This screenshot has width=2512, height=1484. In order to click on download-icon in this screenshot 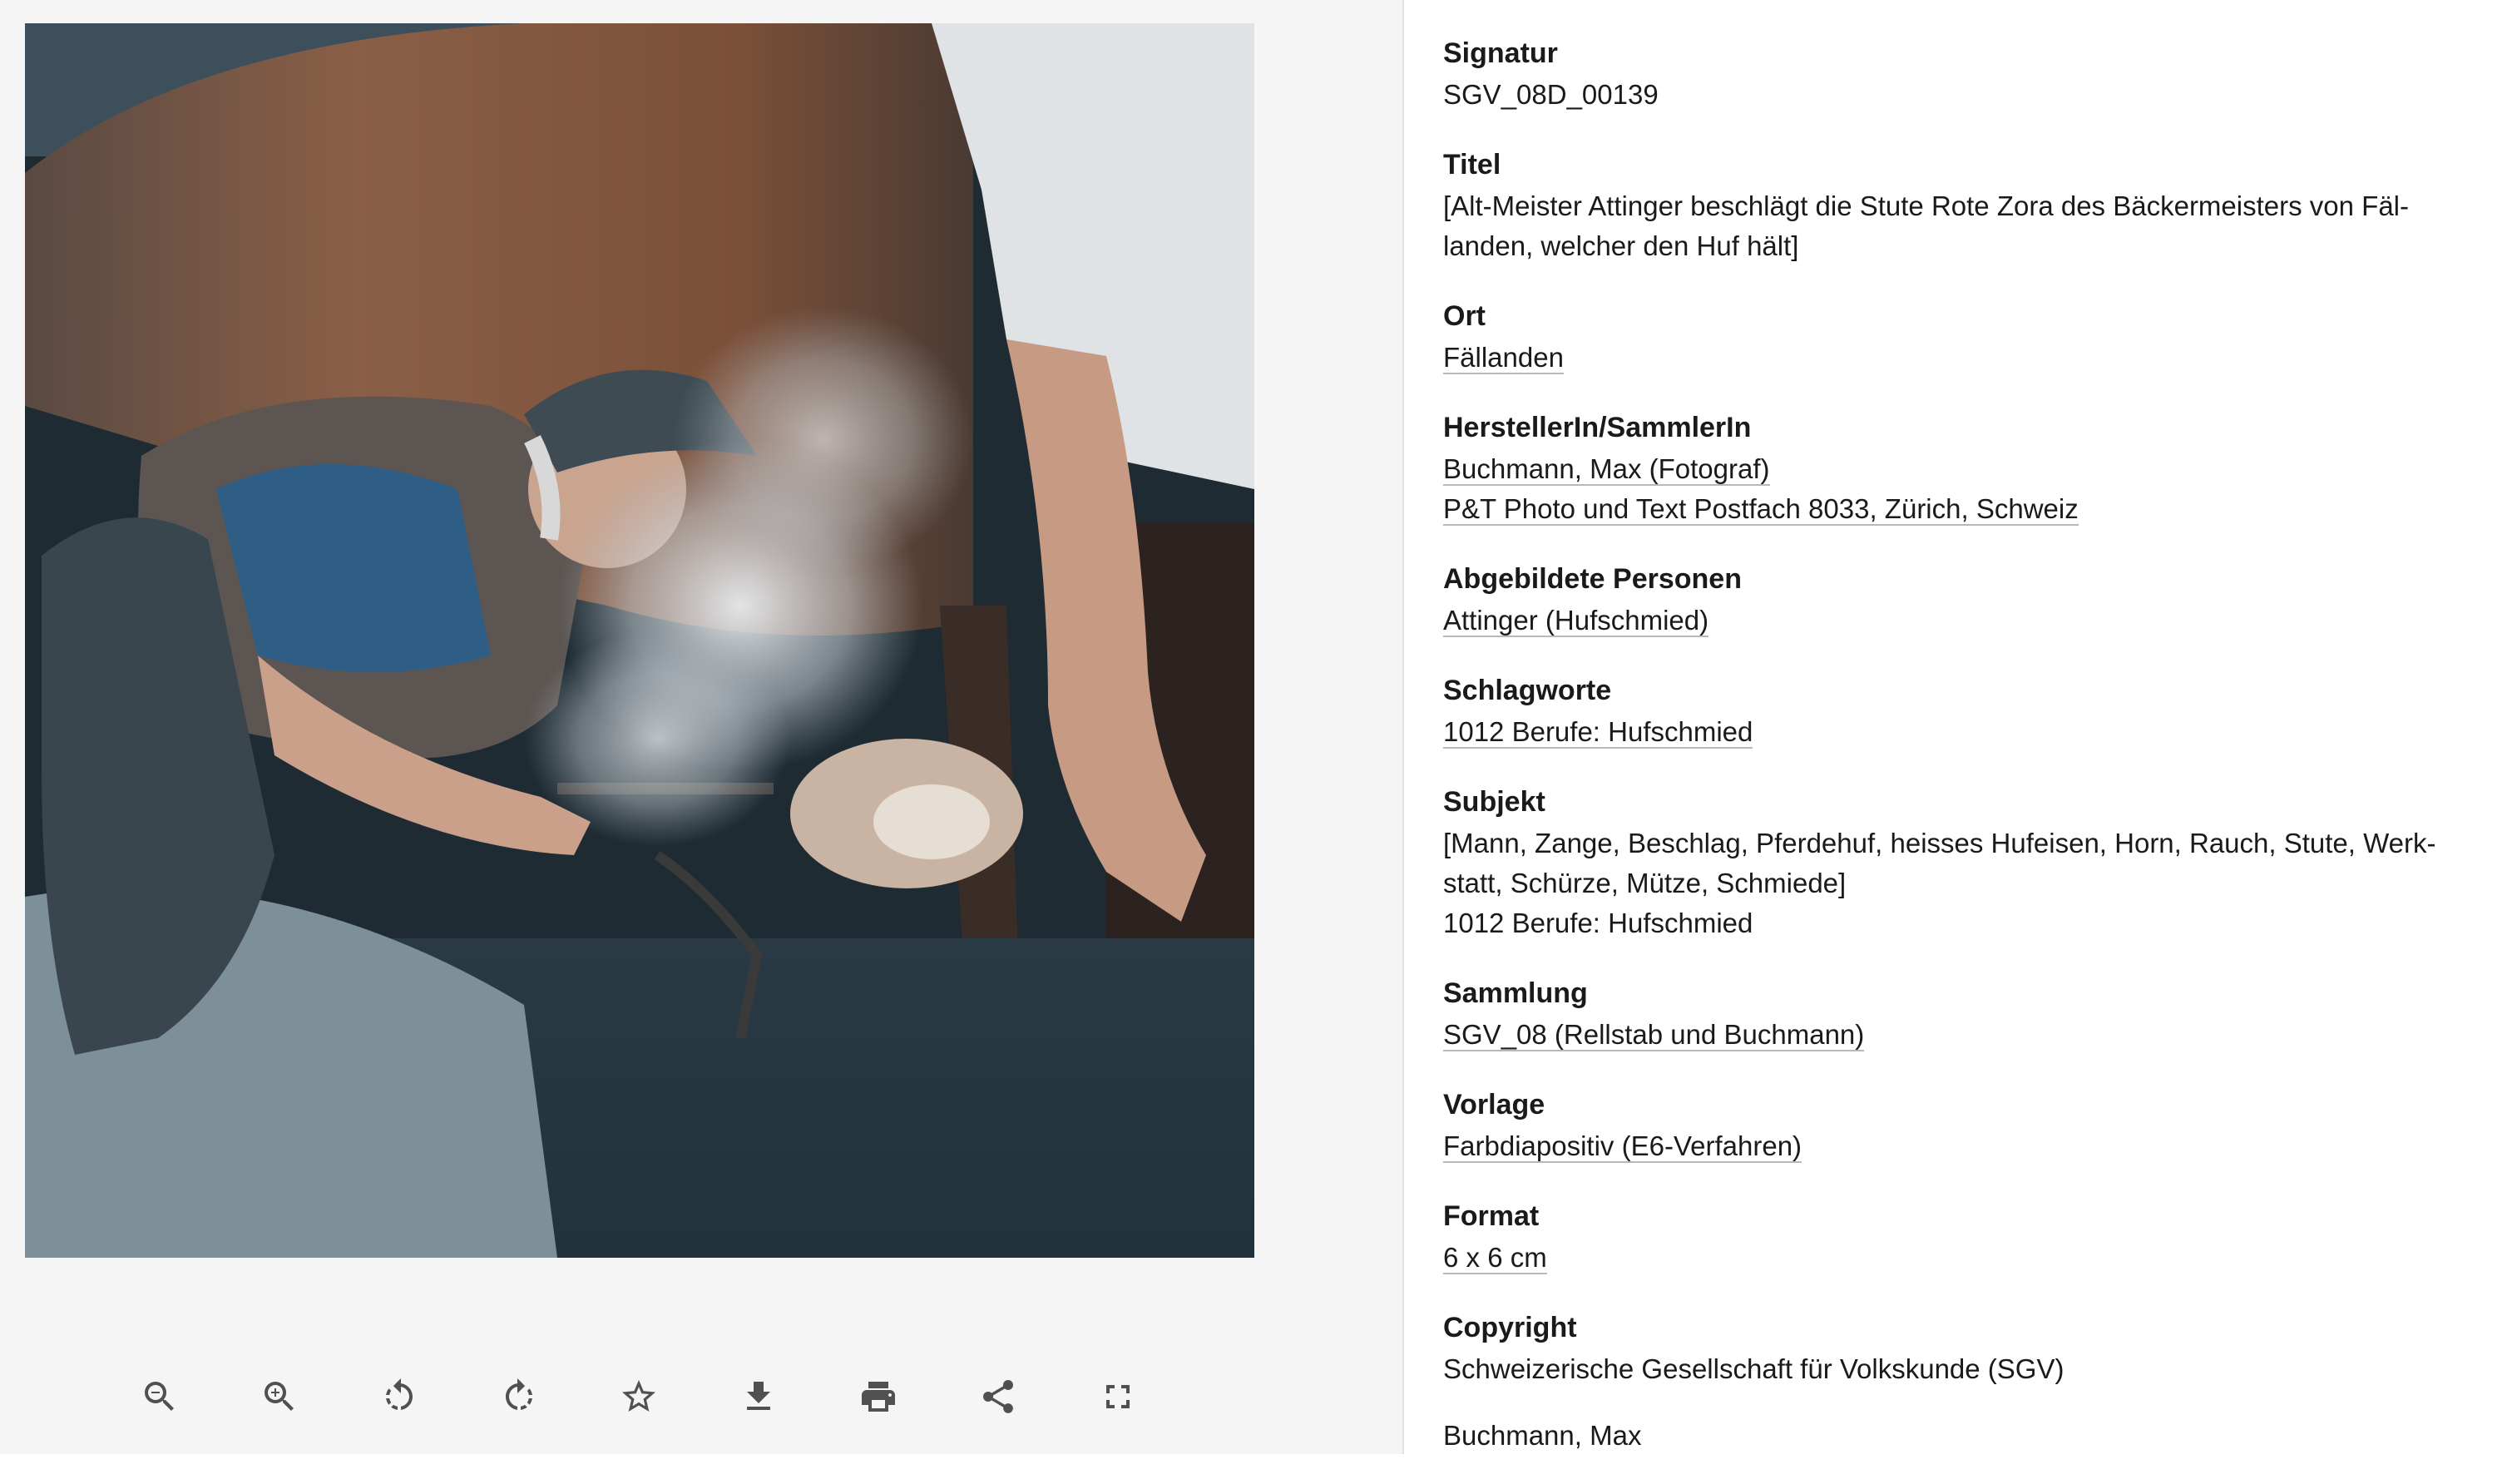, I will do `click(758, 1396)`.